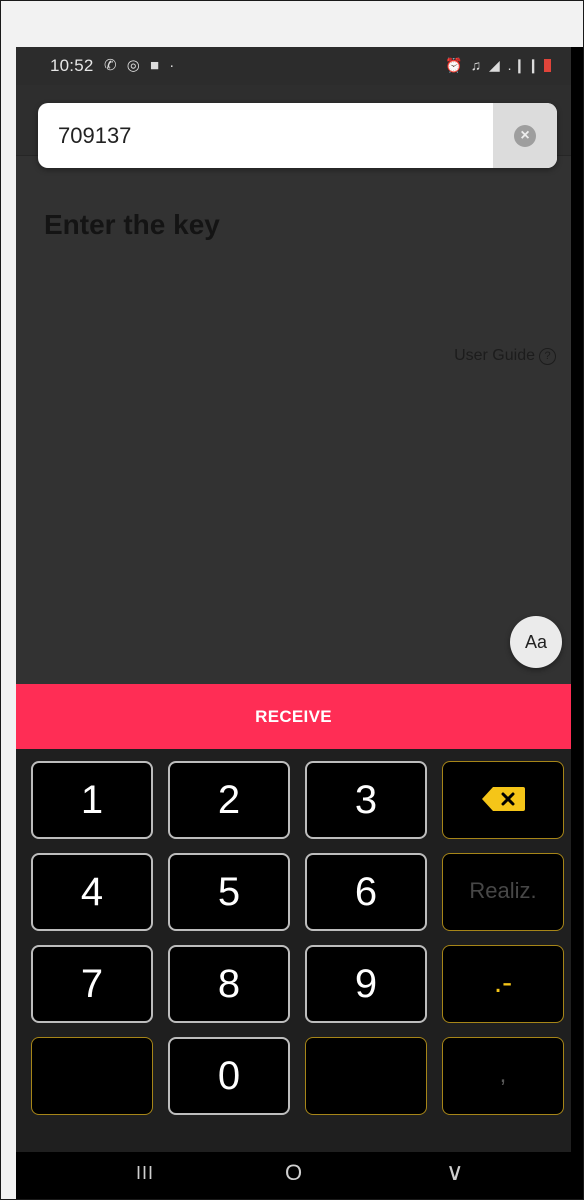 This screenshot has height=1200, width=584. What do you see at coordinates (503, 892) in the screenshot?
I see `done-key: Realiz.` at bounding box center [503, 892].